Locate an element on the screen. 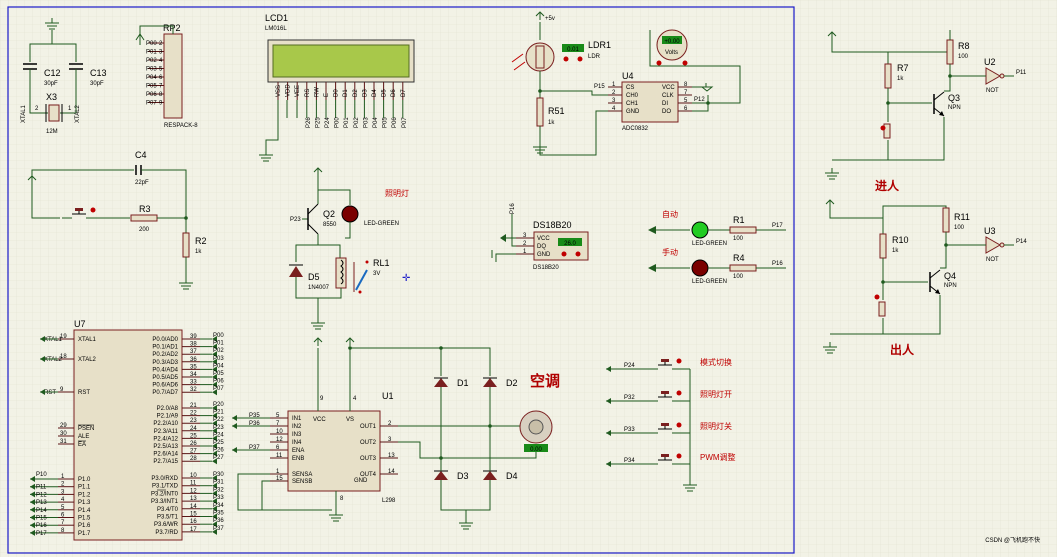  lcd1-net-label: P25 is located at coordinates (318, 122).